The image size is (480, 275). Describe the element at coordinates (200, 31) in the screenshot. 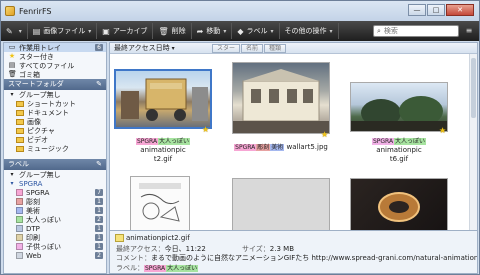

I see `arrow-icon: ➦` at that location.